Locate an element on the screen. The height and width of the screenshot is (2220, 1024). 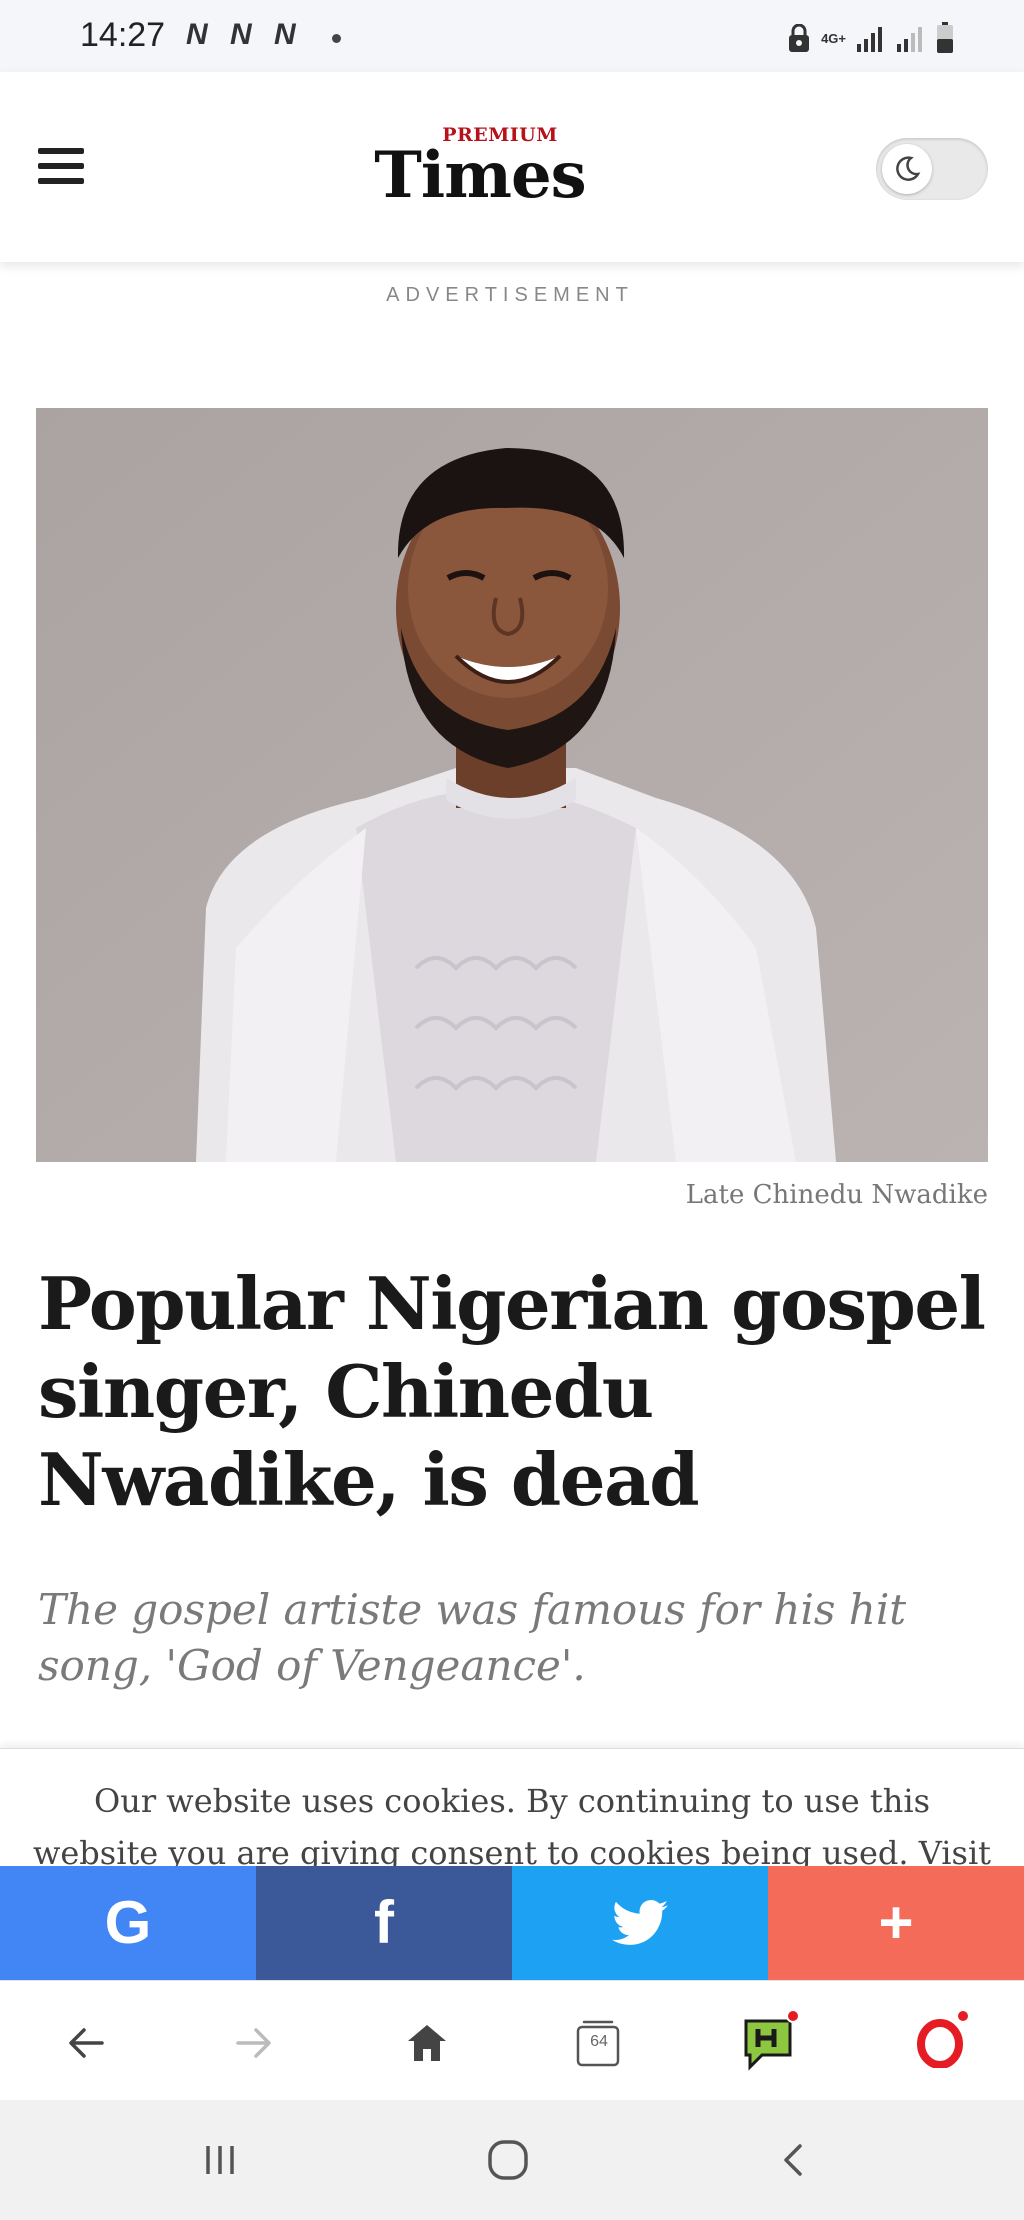
site-header: PREMIUM Times is located at coordinates (512, 167).